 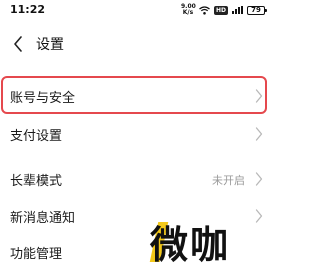 I want to click on watermark-text: 微咖, so click(x=189, y=241).